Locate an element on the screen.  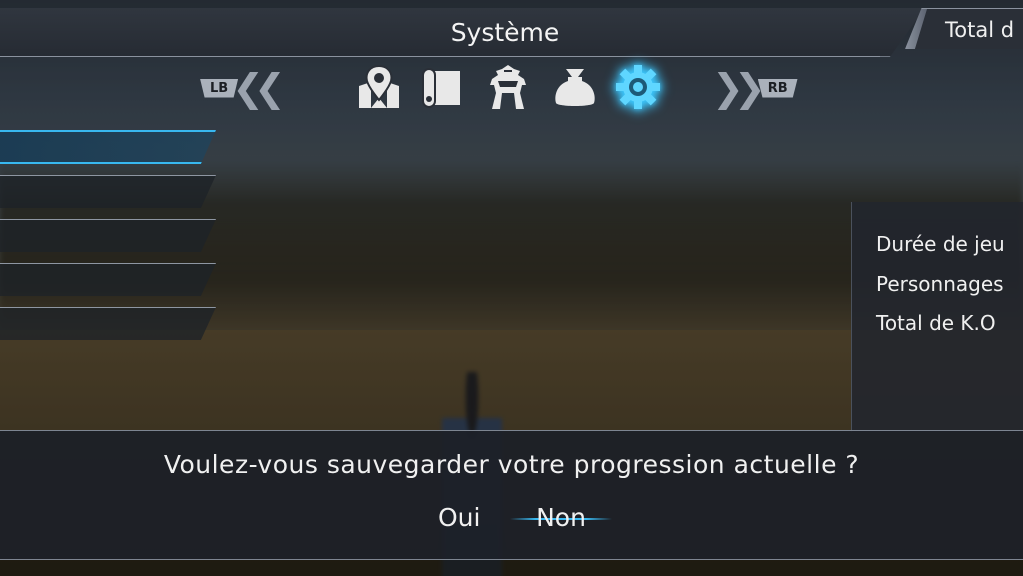
lb-shoulder-button: LB ❮❮ is located at coordinates (243, 88).